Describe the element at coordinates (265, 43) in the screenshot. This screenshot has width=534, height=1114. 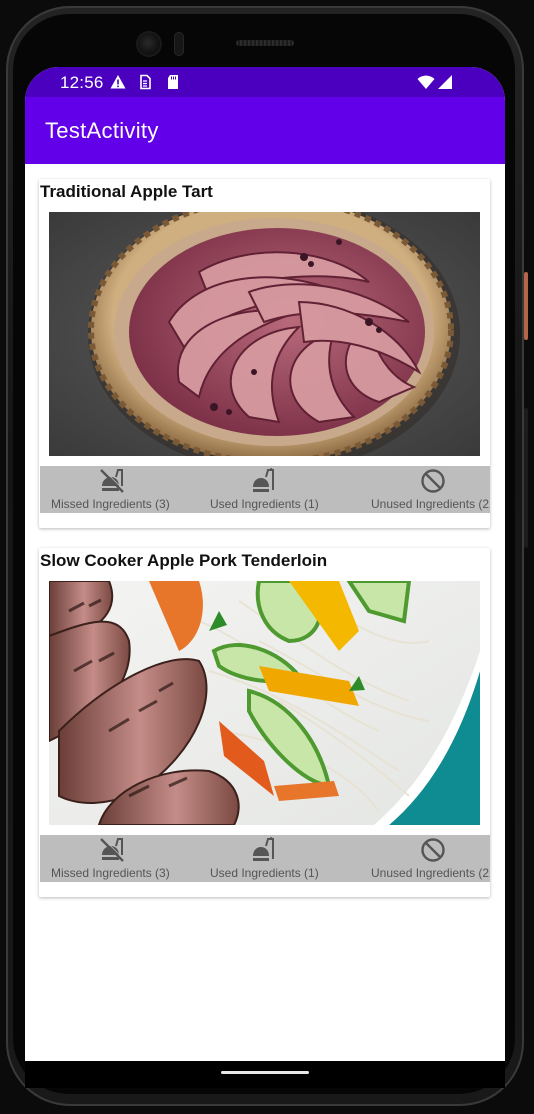
I see `earpiece-speaker` at that location.